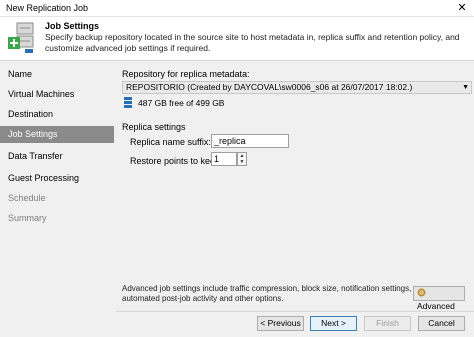 This screenshot has height=337, width=474. Describe the element at coordinates (333, 323) in the screenshot. I see `next-button: Next >` at that location.